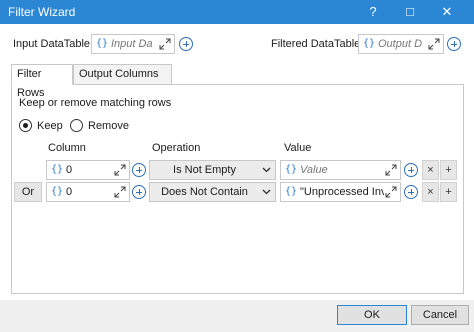 The image size is (474, 332). I want to click on cancel-button: Cancel, so click(440, 315).